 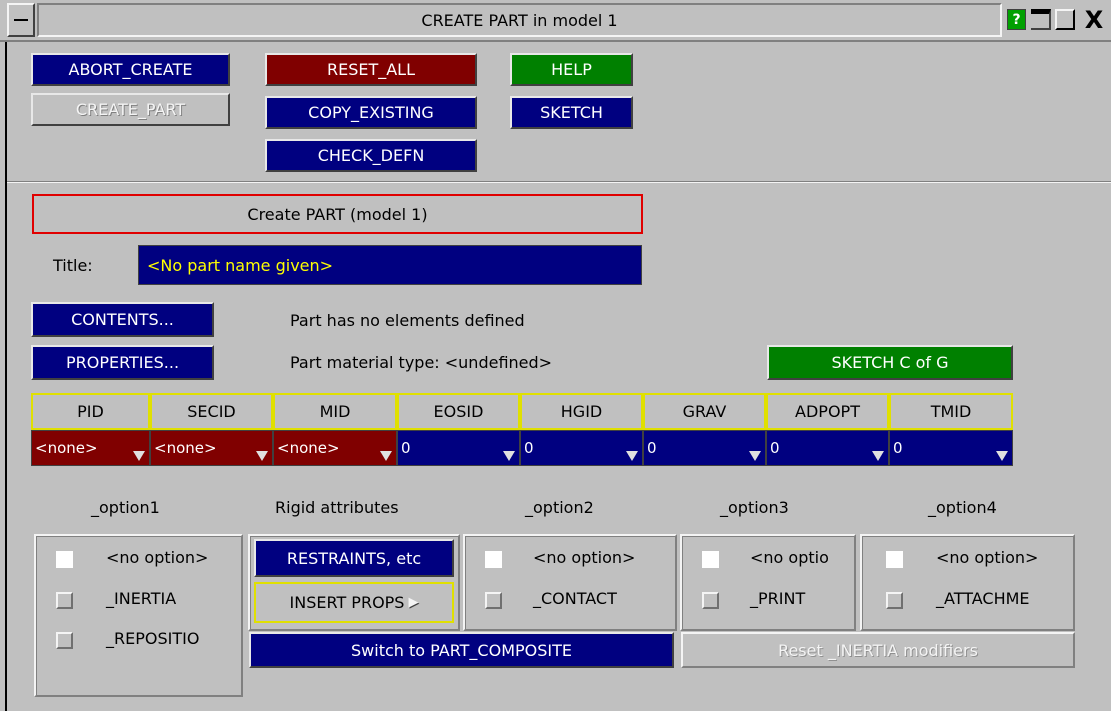 What do you see at coordinates (710, 559) in the screenshot?
I see `option3-no-option-checkbox` at bounding box center [710, 559].